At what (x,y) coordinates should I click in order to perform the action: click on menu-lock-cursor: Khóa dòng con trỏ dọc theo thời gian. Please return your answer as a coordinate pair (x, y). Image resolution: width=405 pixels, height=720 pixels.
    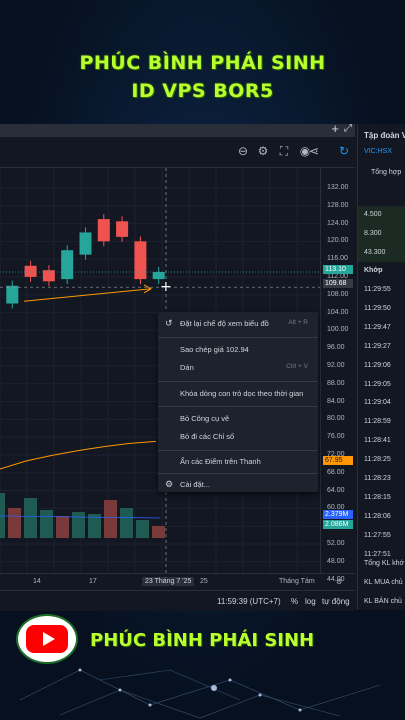
    Looking at the image, I should click on (238, 394).